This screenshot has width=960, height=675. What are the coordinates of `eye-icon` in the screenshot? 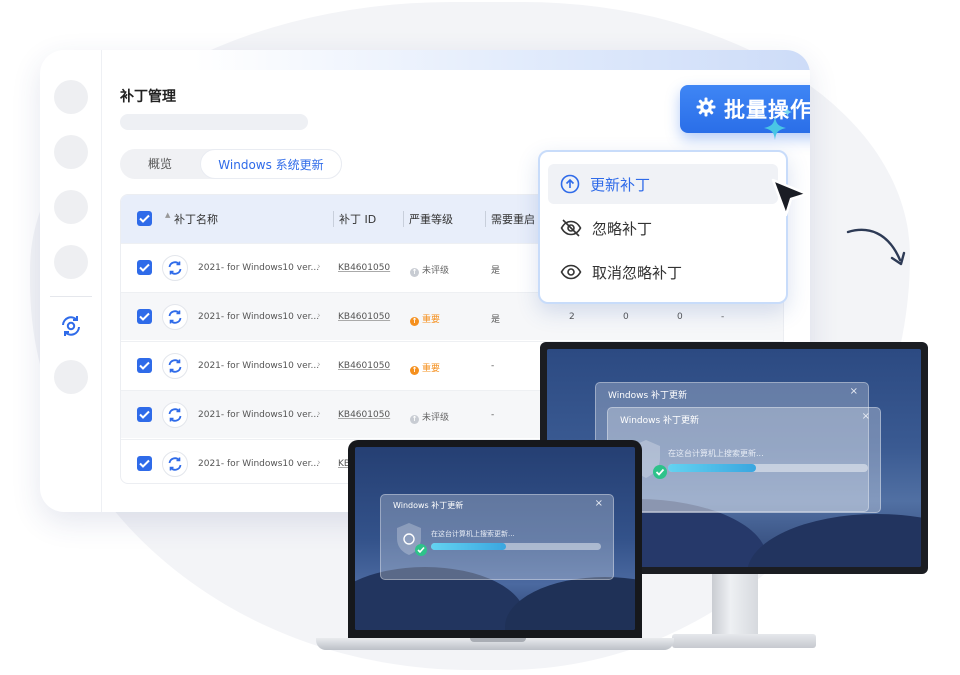 It's located at (571, 272).